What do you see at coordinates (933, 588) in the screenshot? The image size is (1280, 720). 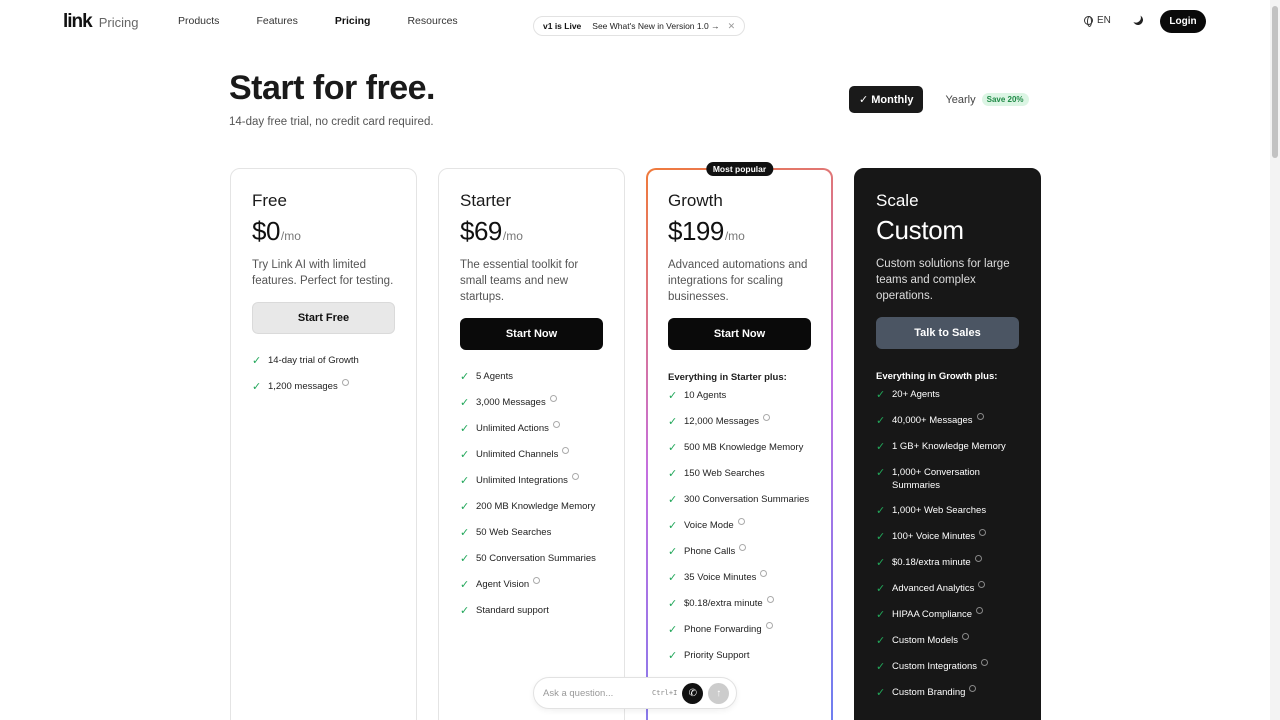 I see `feature-label: Advanced Analytics` at bounding box center [933, 588].